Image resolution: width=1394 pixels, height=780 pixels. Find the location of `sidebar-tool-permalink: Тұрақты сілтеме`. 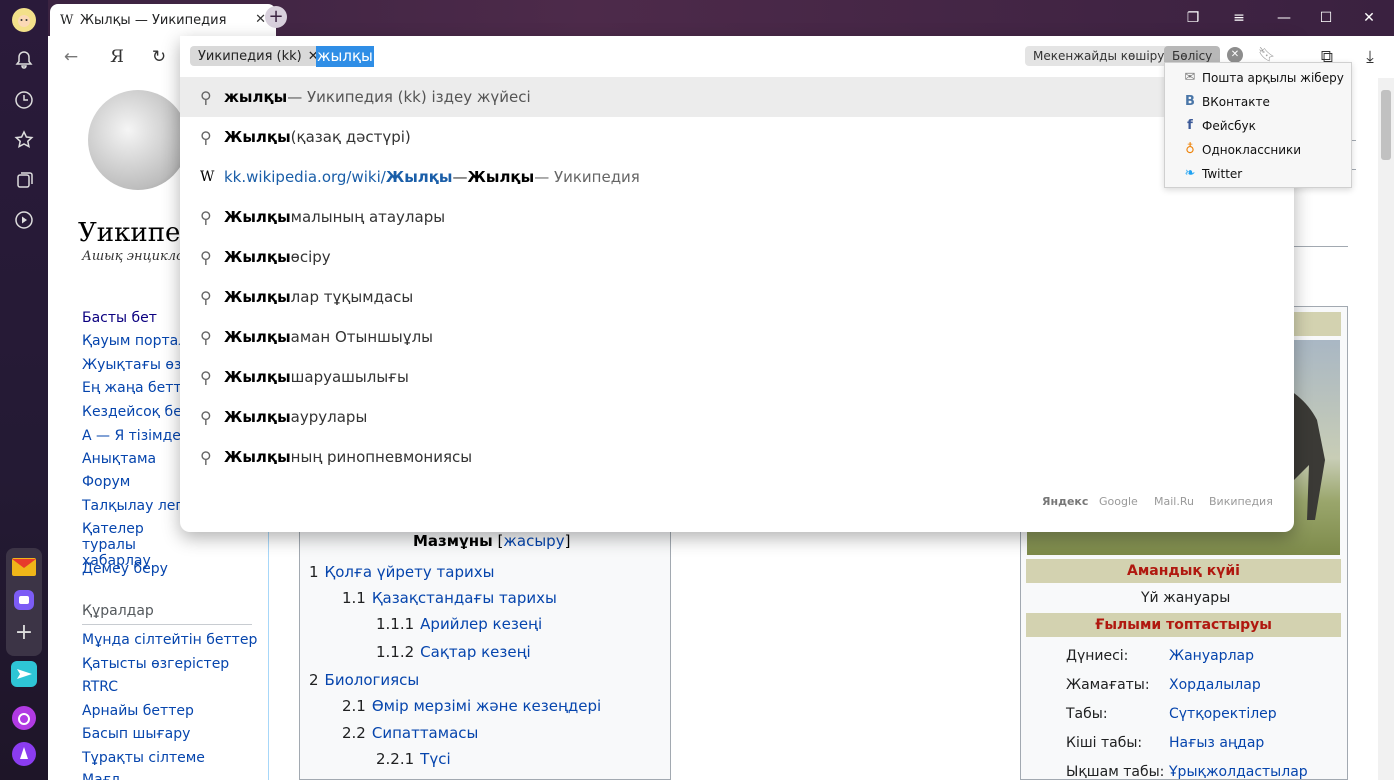

sidebar-tool-permalink: Тұрақты сілтеме is located at coordinates (143, 758).